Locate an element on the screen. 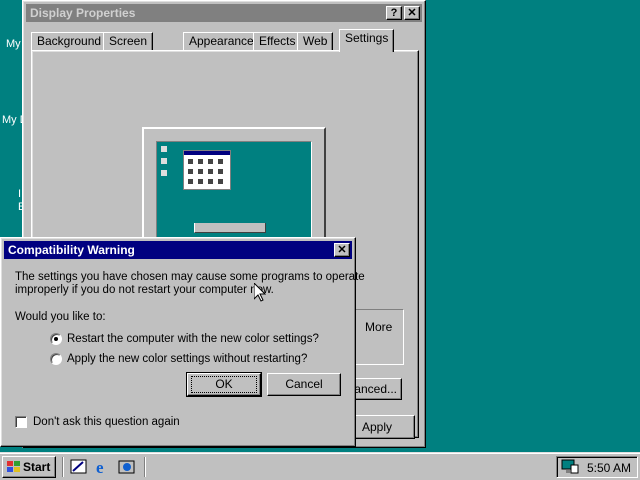 The width and height of the screenshot is (640, 480). svg-text: e is located at coordinates (100, 467).